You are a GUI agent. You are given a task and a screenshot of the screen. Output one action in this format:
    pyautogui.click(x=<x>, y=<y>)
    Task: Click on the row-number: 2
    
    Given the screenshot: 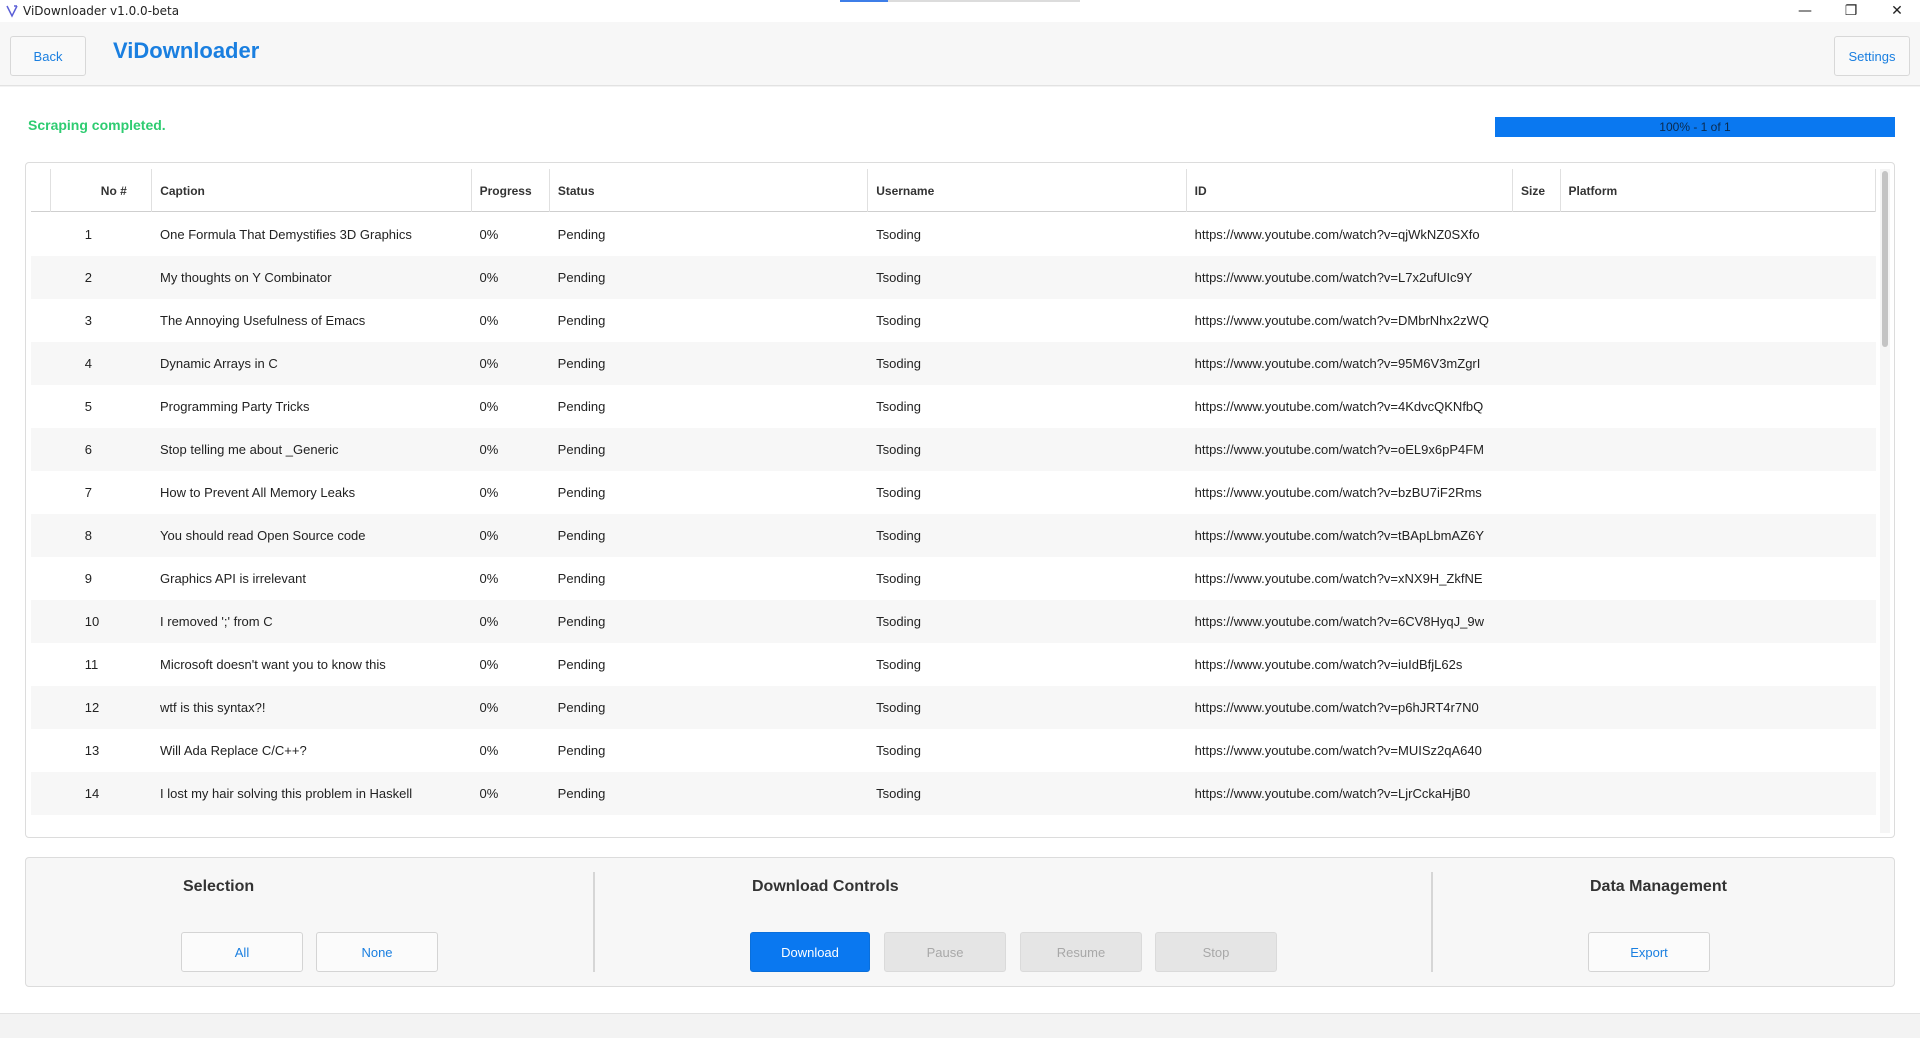 What is the action you would take?
    pyautogui.click(x=88, y=277)
    